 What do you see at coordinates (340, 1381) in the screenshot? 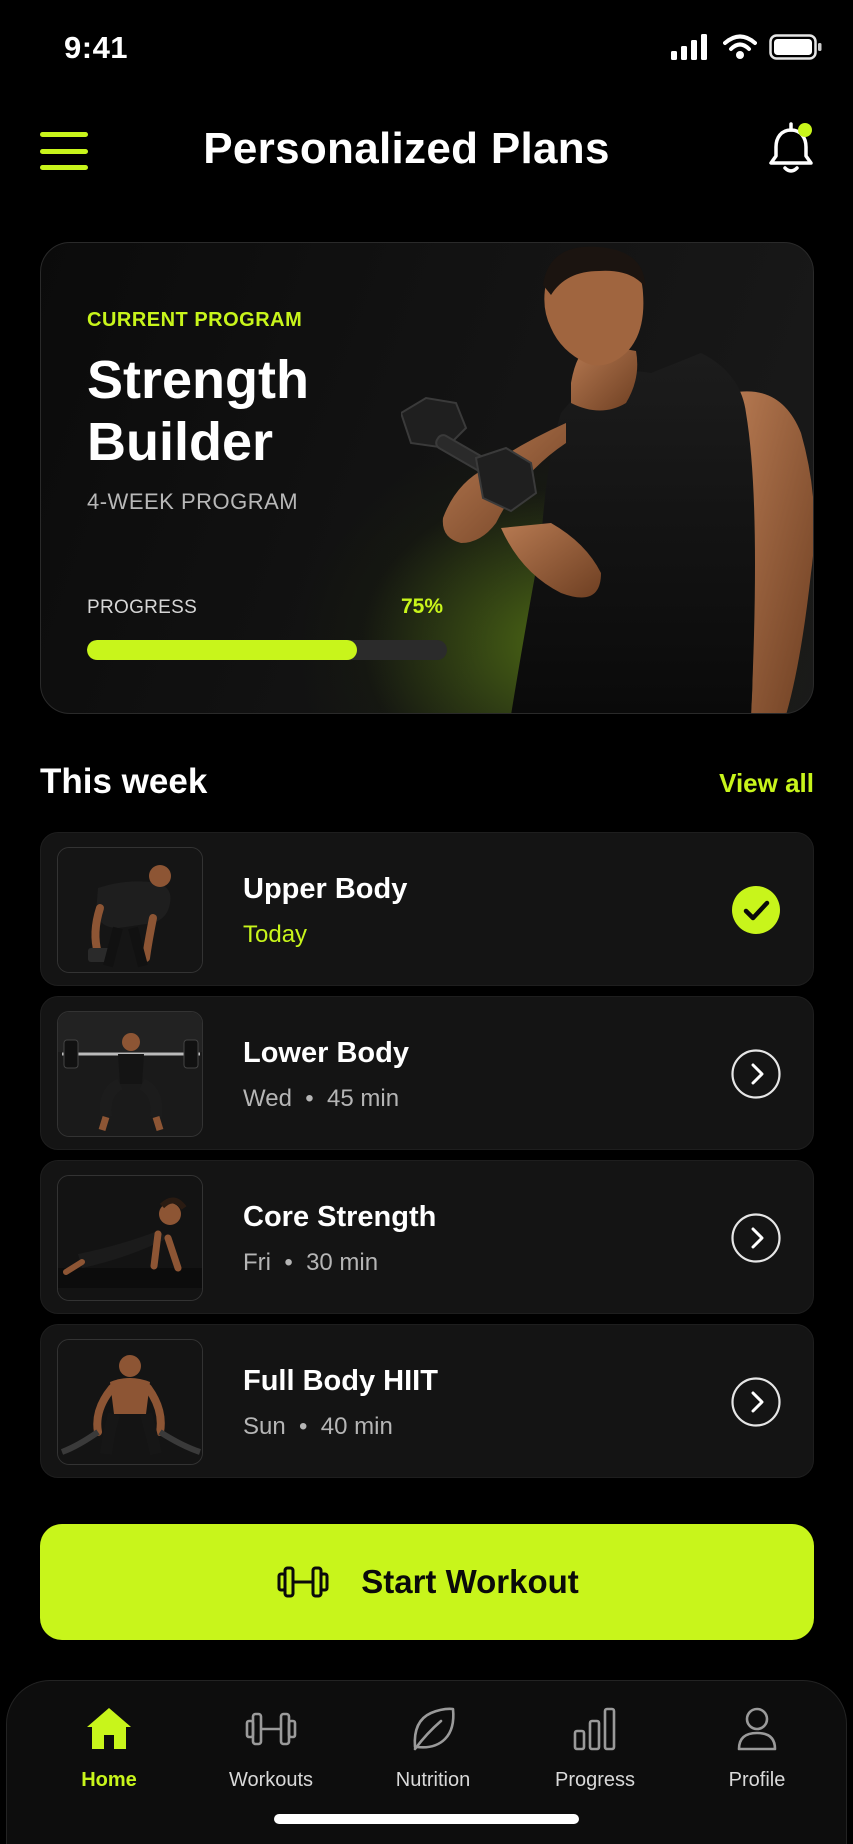
I see `workout-title: Full Body HIIT` at bounding box center [340, 1381].